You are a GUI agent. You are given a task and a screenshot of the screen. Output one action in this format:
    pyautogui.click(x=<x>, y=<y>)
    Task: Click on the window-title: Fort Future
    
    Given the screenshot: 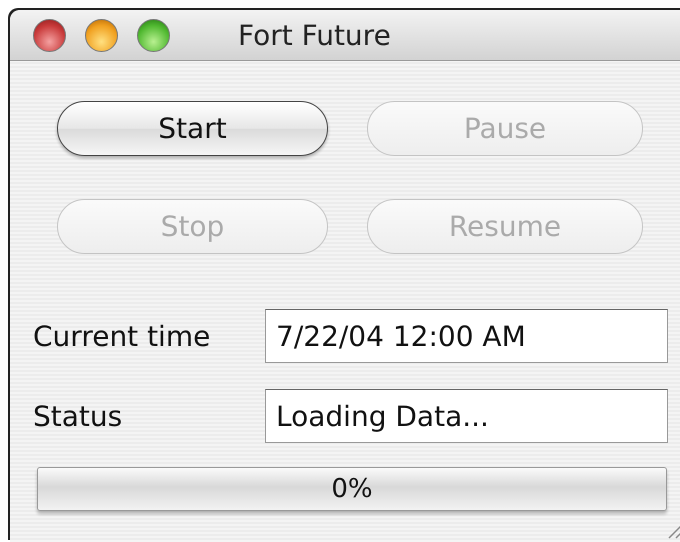 What is the action you would take?
    pyautogui.click(x=314, y=35)
    